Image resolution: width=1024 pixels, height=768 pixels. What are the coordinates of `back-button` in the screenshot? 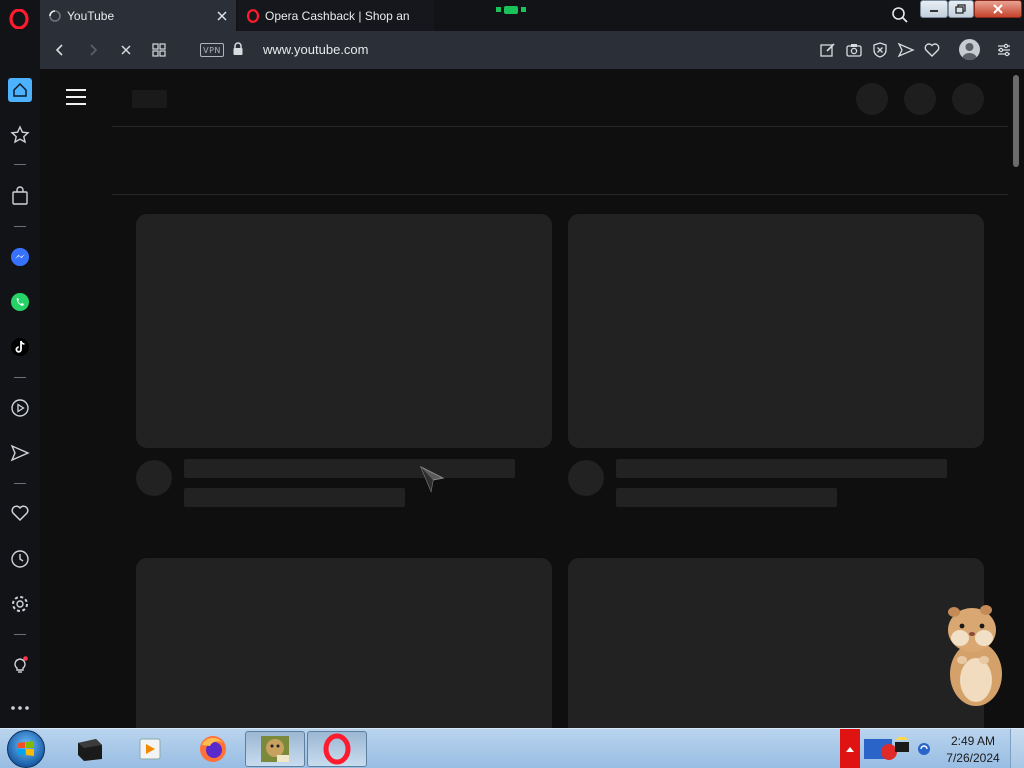 It's located at (60, 50).